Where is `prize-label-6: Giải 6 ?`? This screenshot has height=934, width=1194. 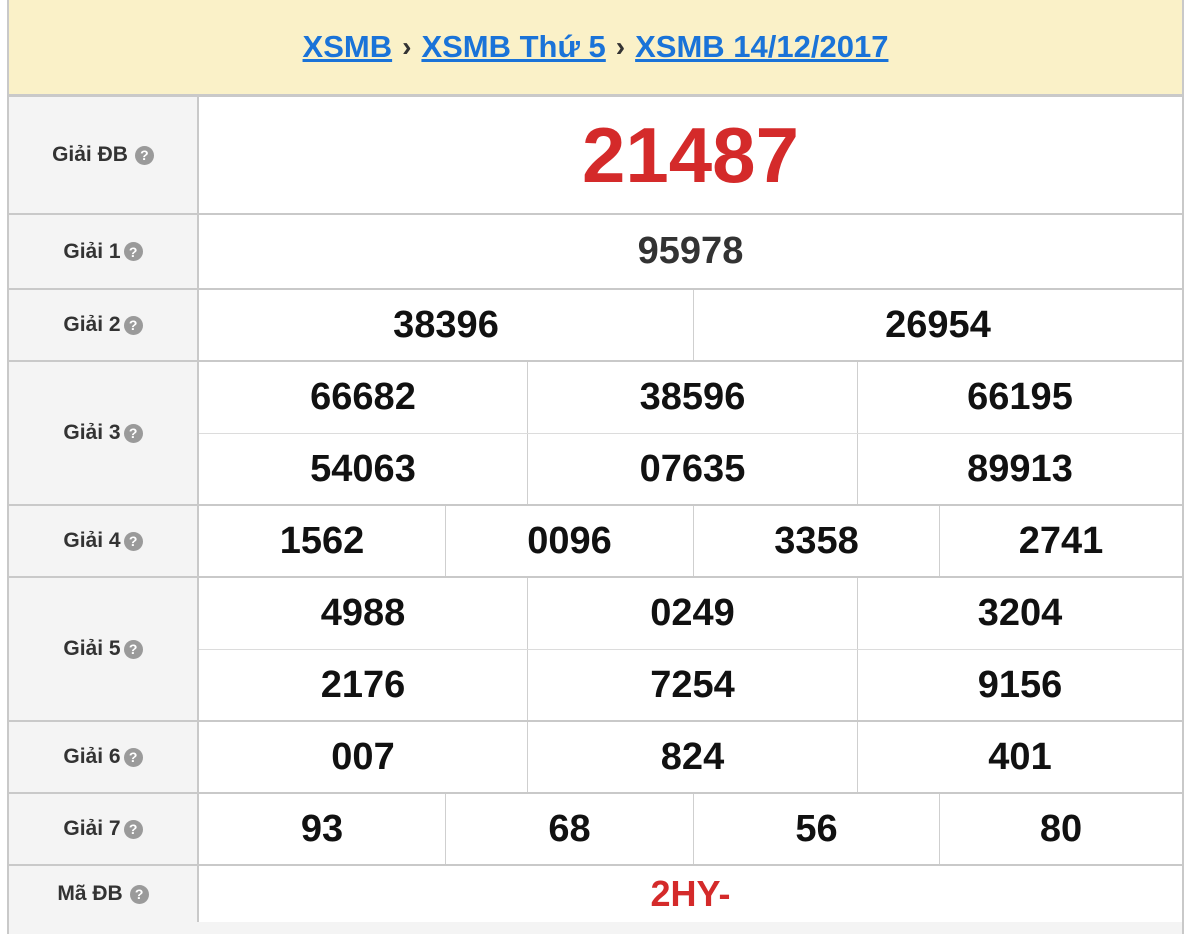
prize-label-6: Giải 6 ? is located at coordinates (104, 757).